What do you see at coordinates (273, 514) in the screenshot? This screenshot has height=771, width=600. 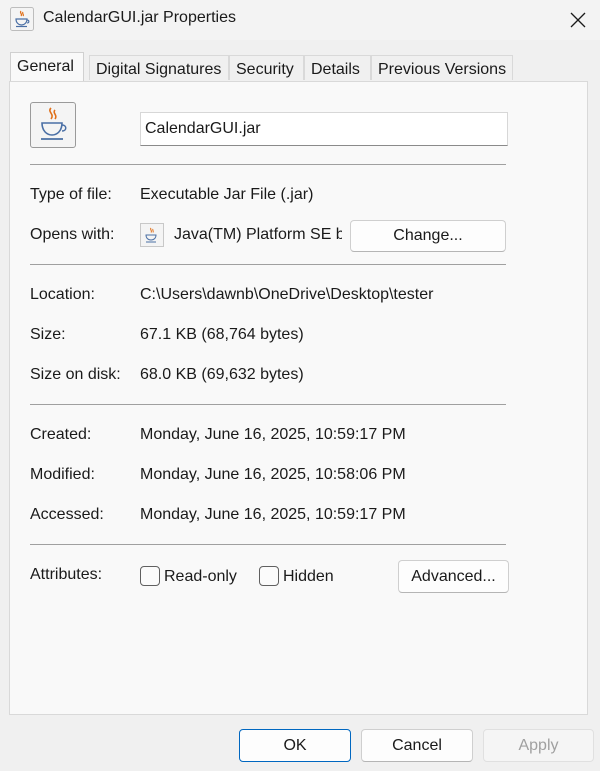 I see `accessed-value: Monday, June 16, 2025, 10:59:17 PM` at bounding box center [273, 514].